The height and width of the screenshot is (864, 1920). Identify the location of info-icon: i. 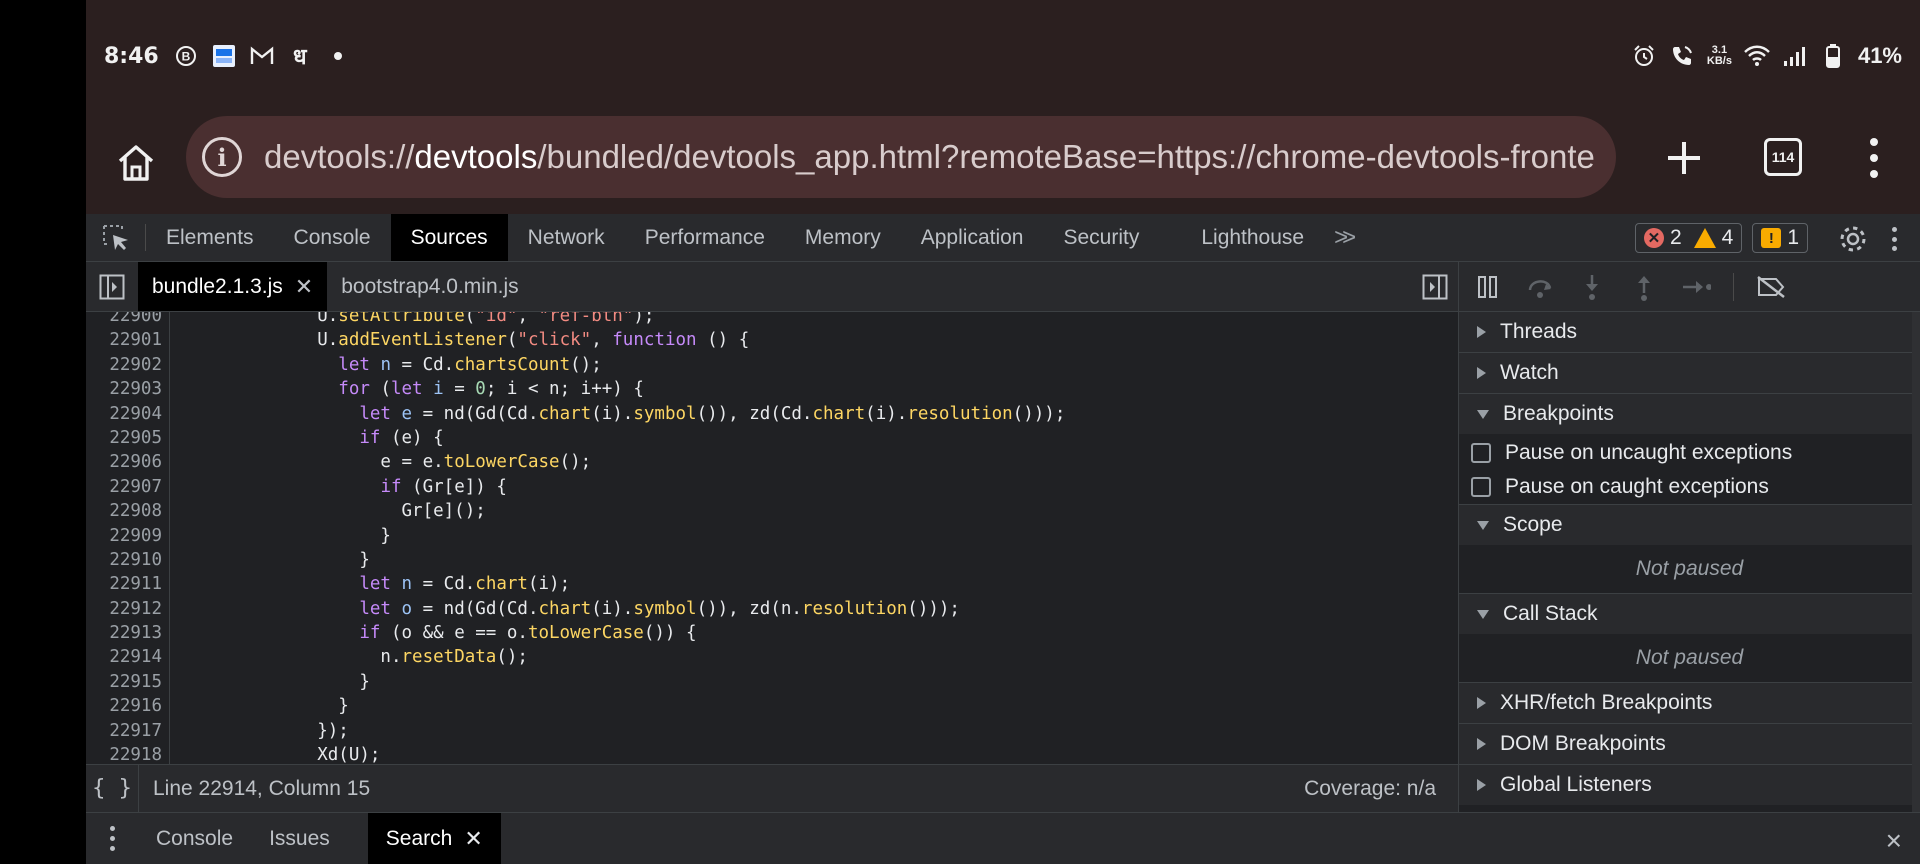
(222, 157).